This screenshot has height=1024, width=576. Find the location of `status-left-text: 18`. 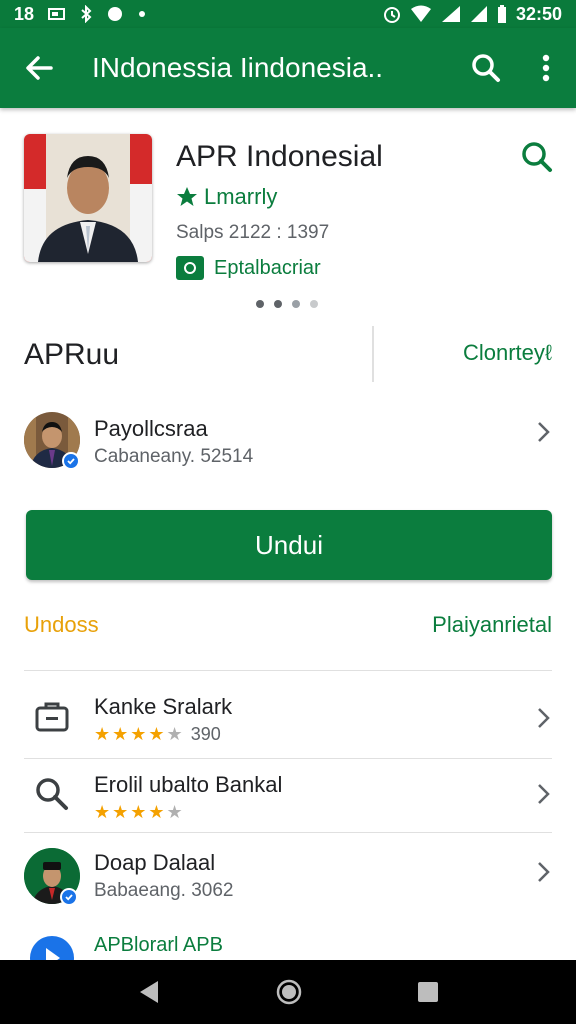

status-left-text: 18 is located at coordinates (24, 13).